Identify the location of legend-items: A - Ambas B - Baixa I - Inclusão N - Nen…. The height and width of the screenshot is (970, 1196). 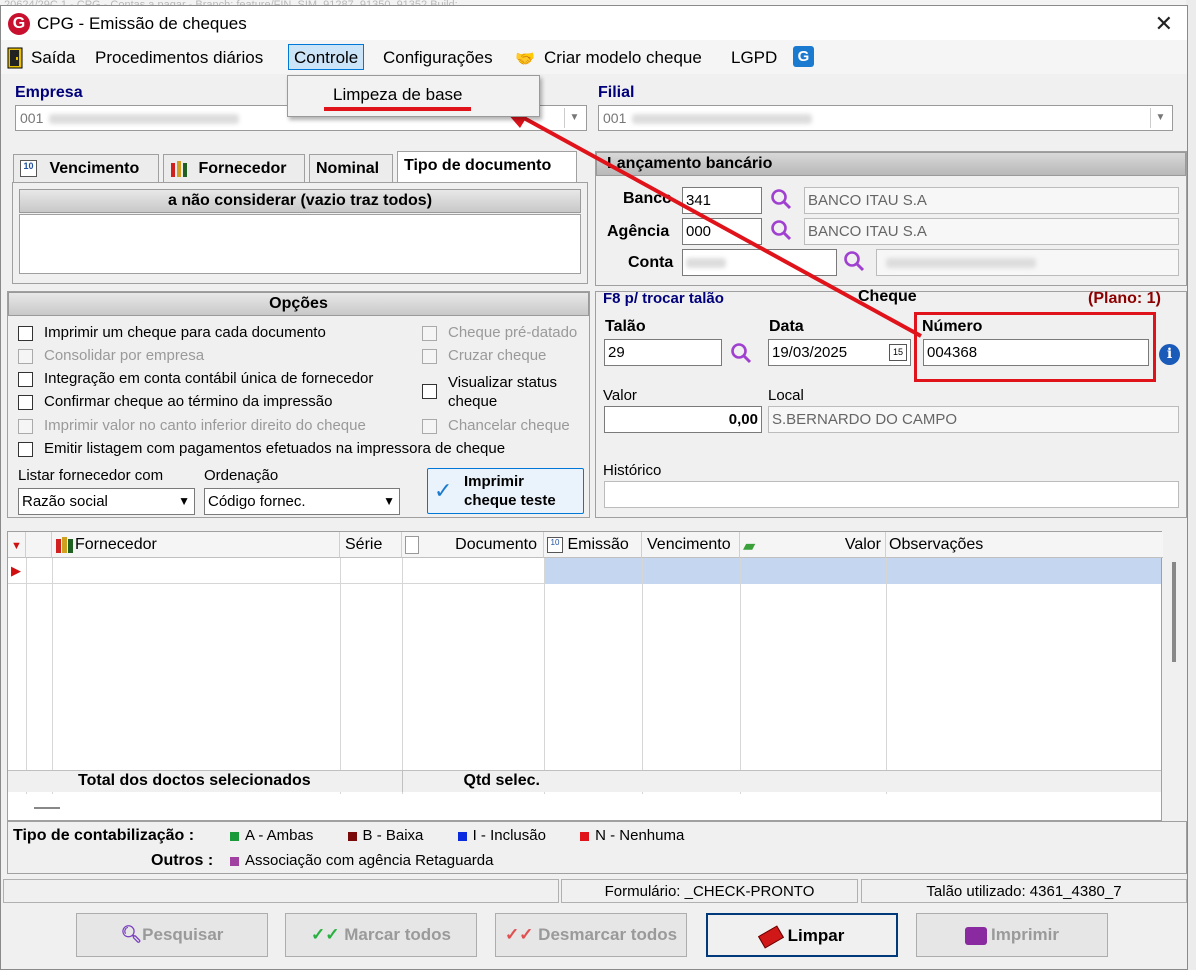
(451, 835).